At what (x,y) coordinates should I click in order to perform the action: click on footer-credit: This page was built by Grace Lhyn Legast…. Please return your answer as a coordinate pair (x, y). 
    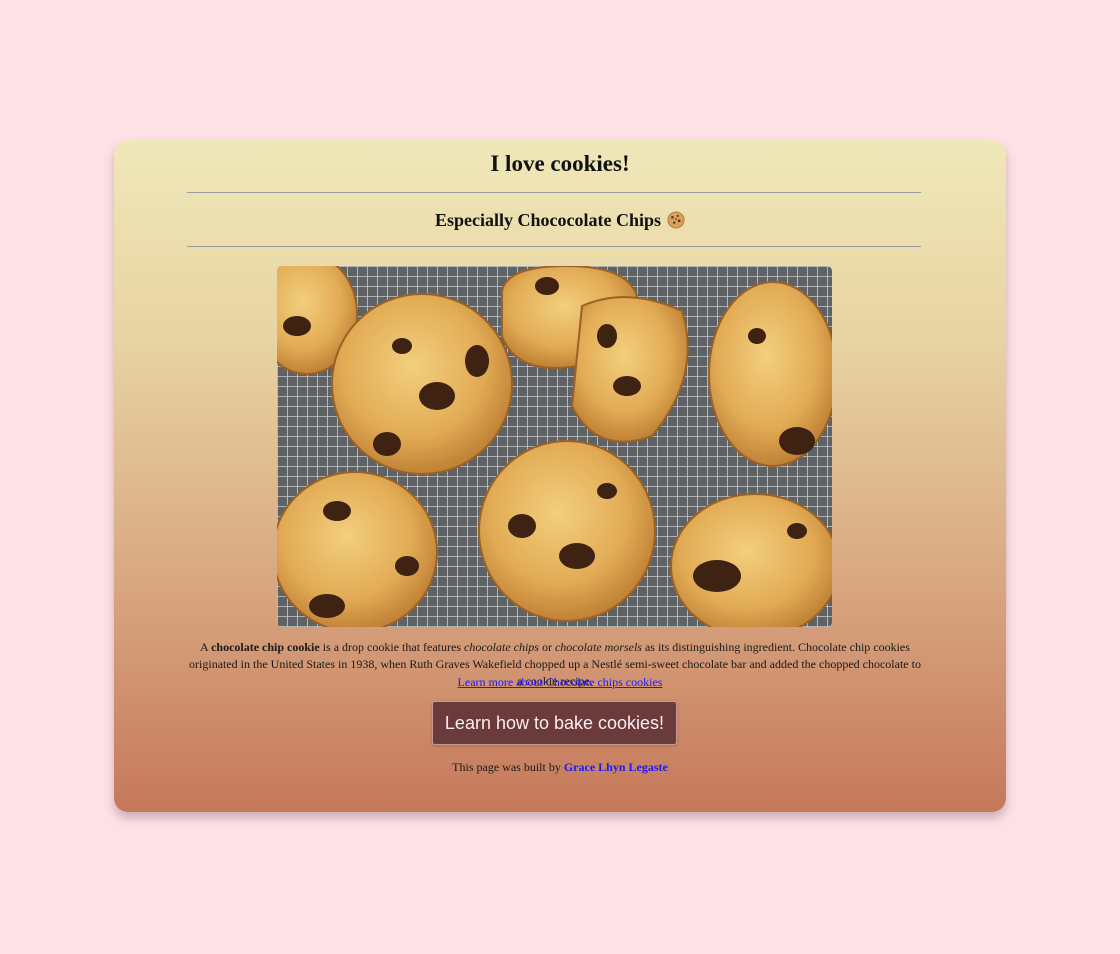
    Looking at the image, I should click on (560, 767).